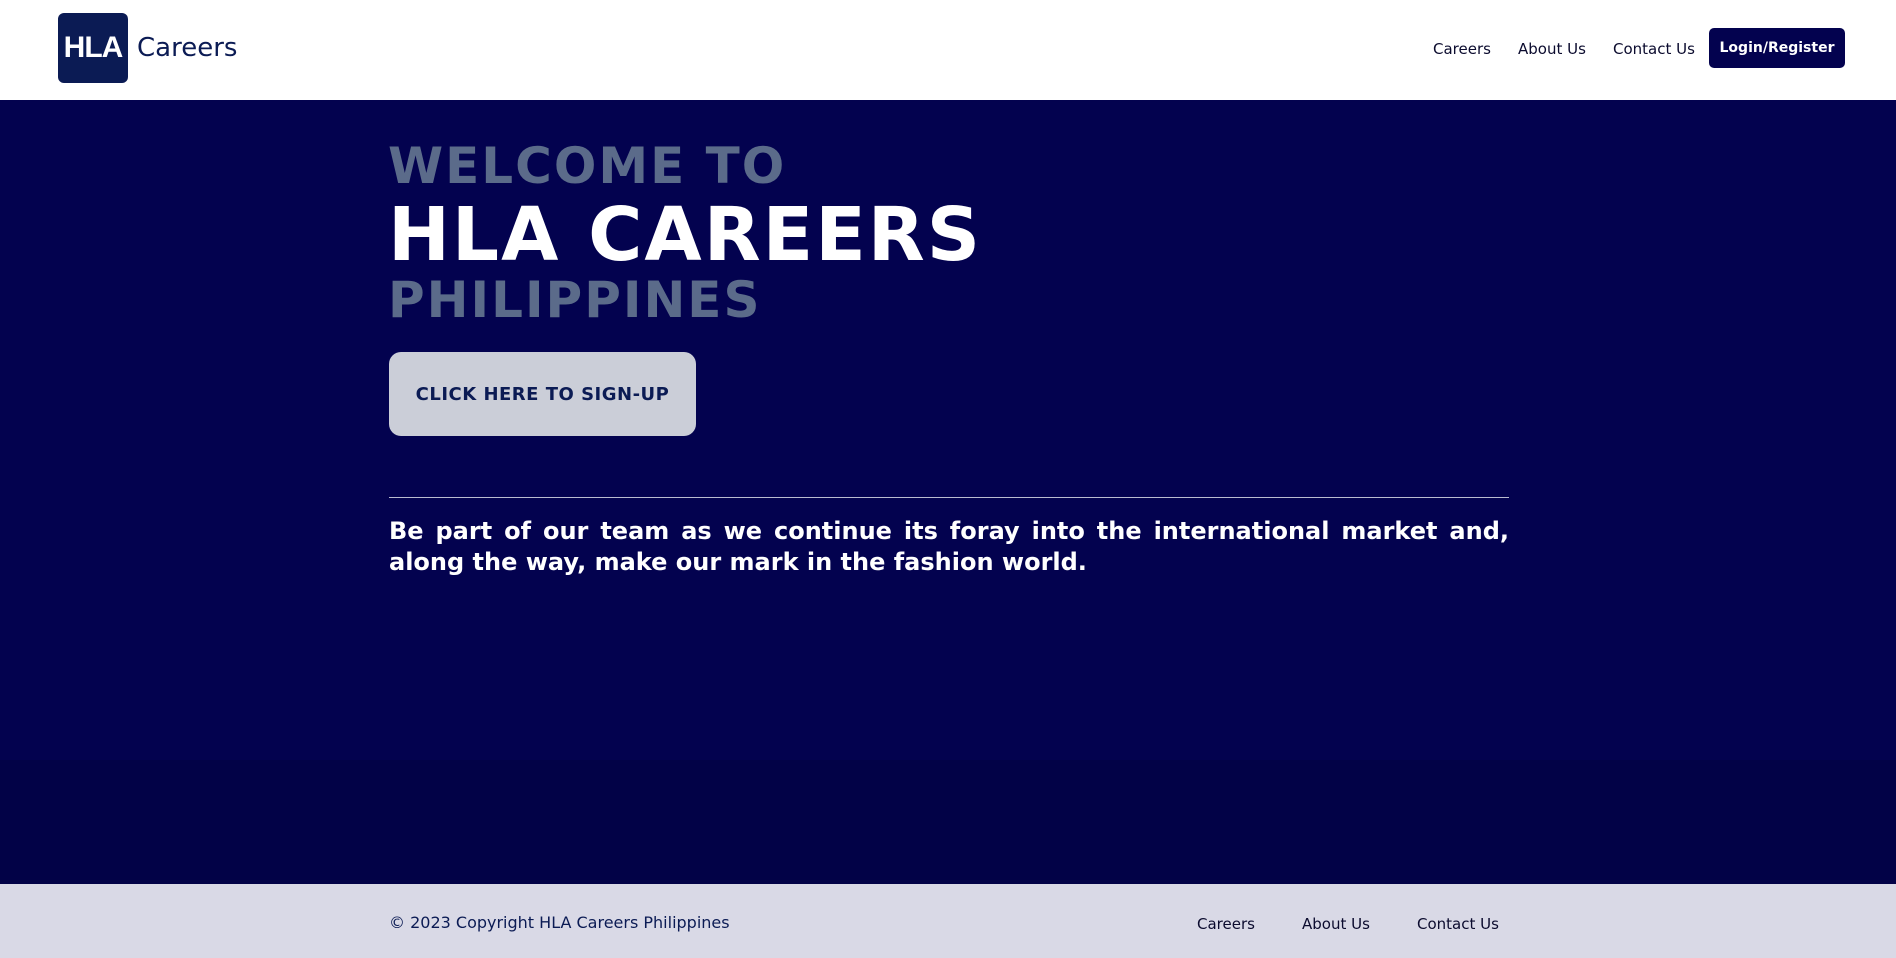  What do you see at coordinates (948, 921) in the screenshot?
I see `site-footer` at bounding box center [948, 921].